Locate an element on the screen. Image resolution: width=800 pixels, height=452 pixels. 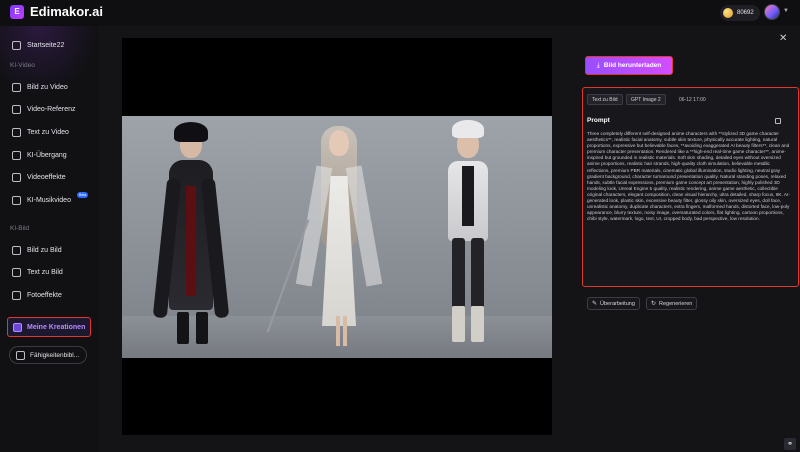
refresh-icon: ↻ is located at coordinates (654, 304).